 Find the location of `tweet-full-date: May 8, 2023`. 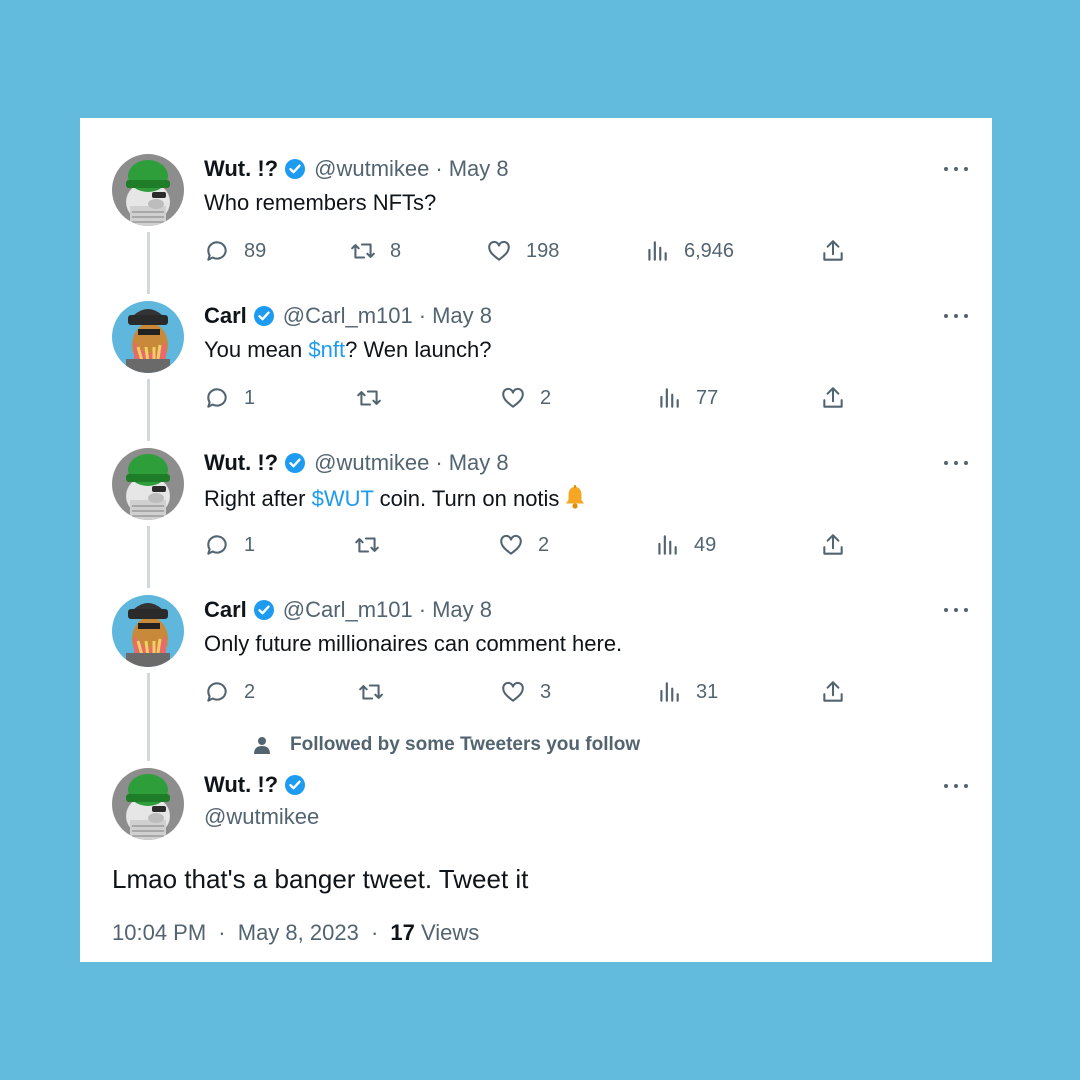

tweet-full-date: May 8, 2023 is located at coordinates (298, 932).